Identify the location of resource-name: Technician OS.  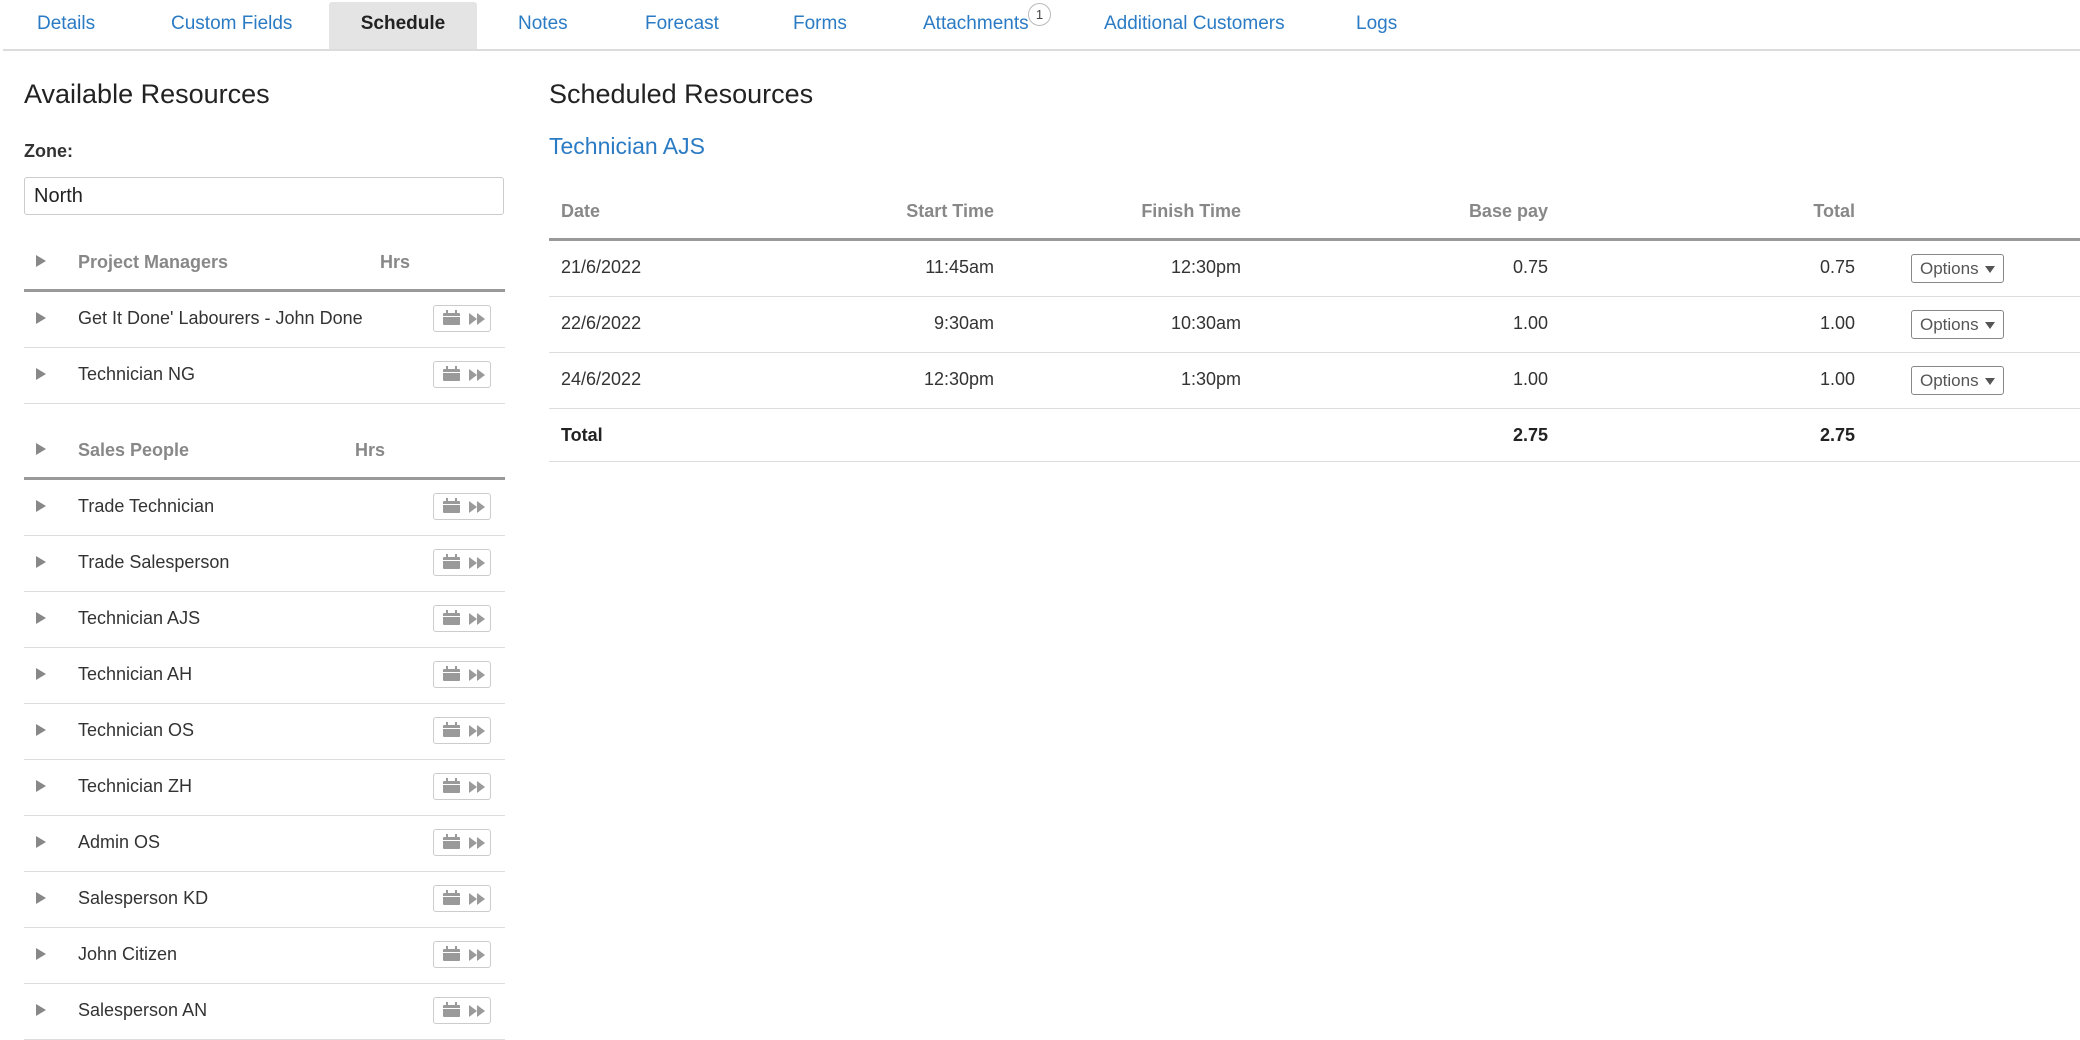
(136, 730).